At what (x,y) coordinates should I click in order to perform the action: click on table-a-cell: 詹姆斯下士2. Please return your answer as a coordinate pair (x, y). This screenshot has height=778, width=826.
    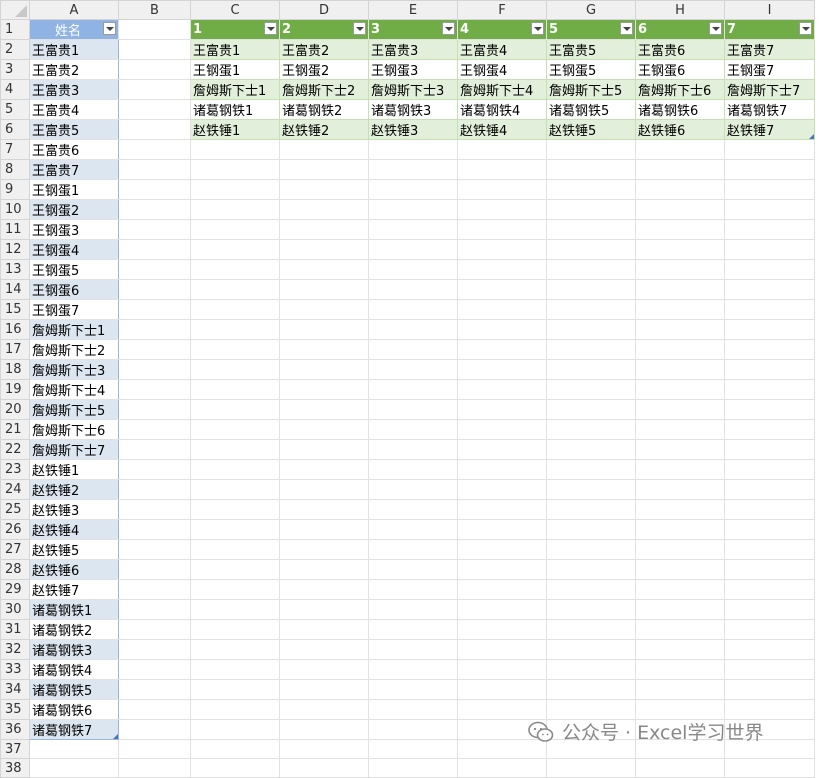
    Looking at the image, I should click on (74, 349).